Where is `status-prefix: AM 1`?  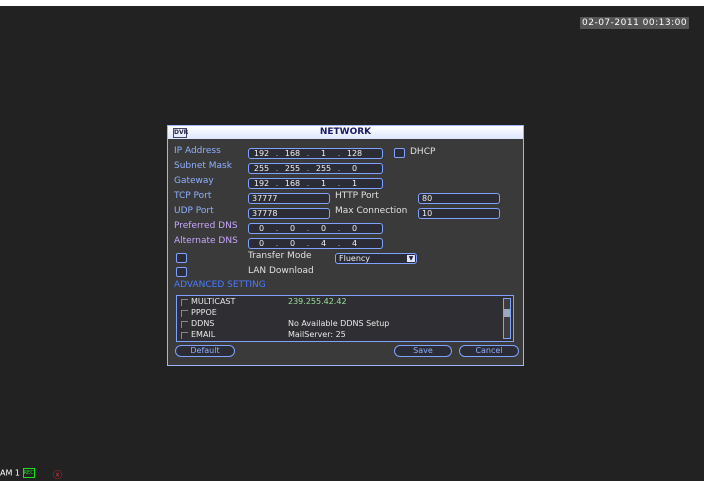
status-prefix: AM 1 is located at coordinates (10, 473).